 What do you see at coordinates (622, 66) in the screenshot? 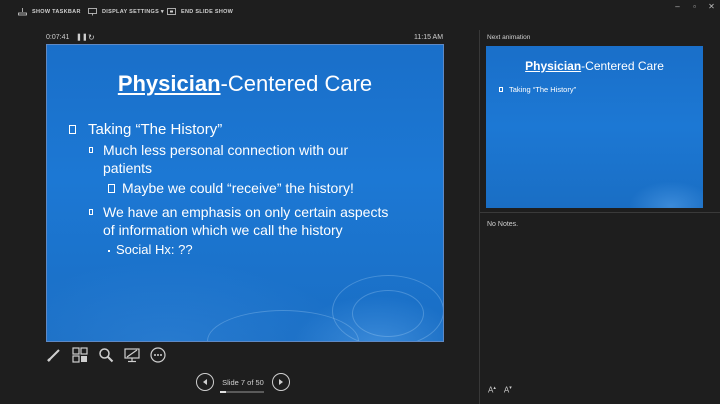
I see `preview-title-rest: -Centered Care` at bounding box center [622, 66].